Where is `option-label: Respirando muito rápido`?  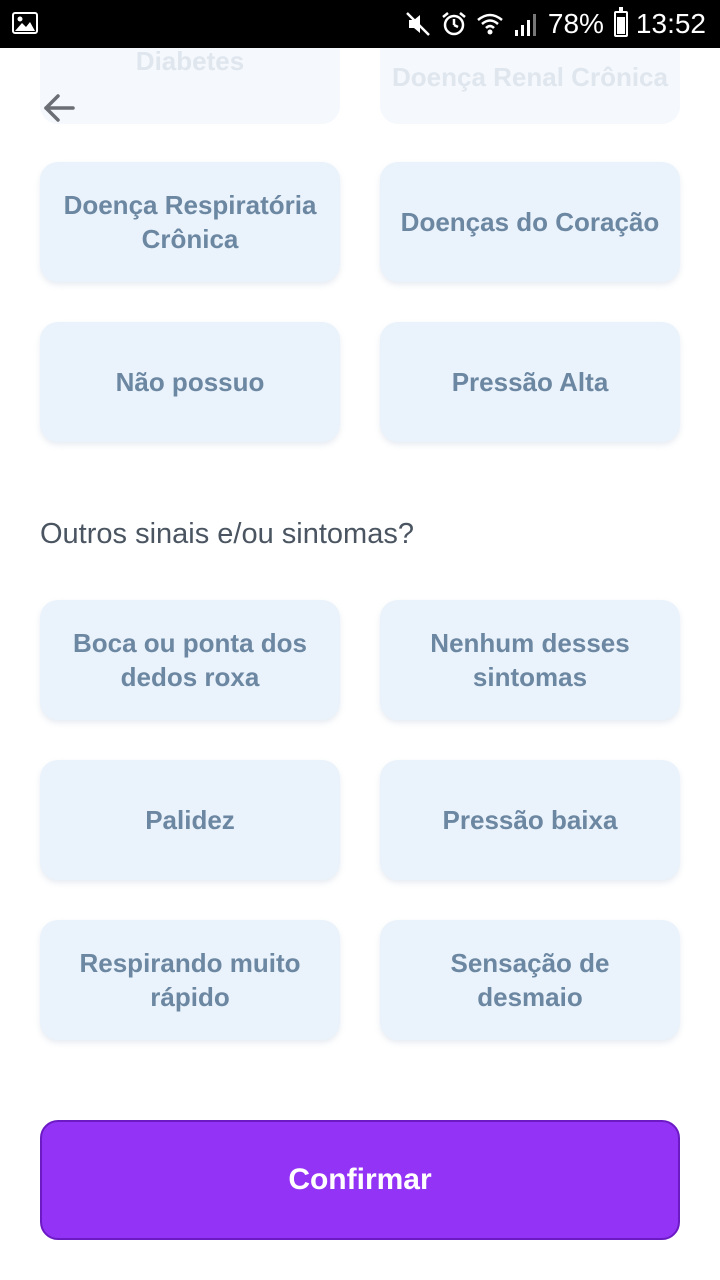 option-label: Respirando muito rápido is located at coordinates (190, 980).